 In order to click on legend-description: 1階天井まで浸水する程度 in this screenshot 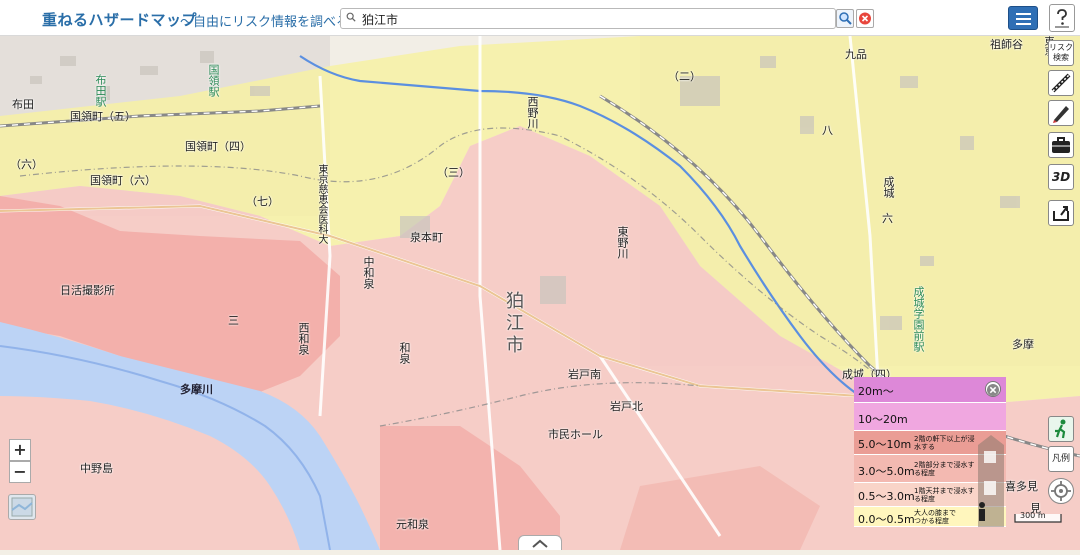, I will do `click(944, 495)`.